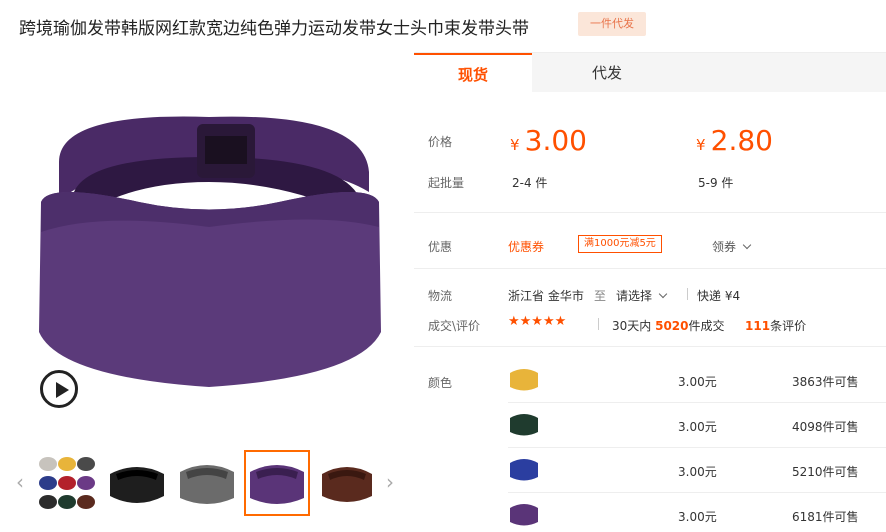 This screenshot has height=532, width=886. What do you see at coordinates (274, 29) in the screenshot?
I see `product-title: 跨境瑜伽发带韩版网红款宽边纯色弹力运动发带女士头巾束发带头带` at bounding box center [274, 29].